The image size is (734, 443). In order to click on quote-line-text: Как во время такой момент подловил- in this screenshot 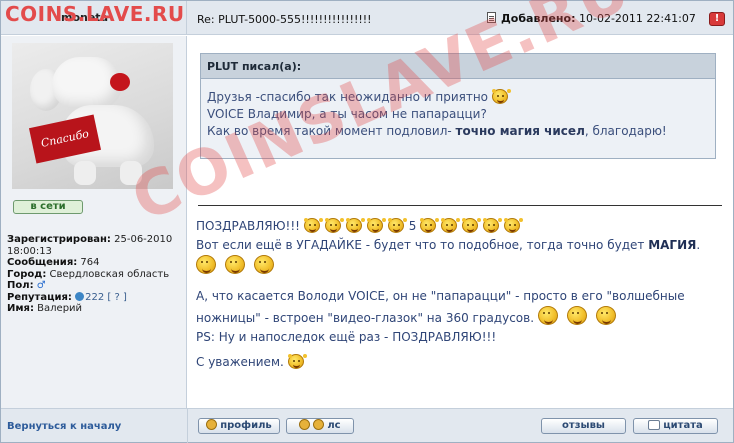, I will do `click(329, 131)`.